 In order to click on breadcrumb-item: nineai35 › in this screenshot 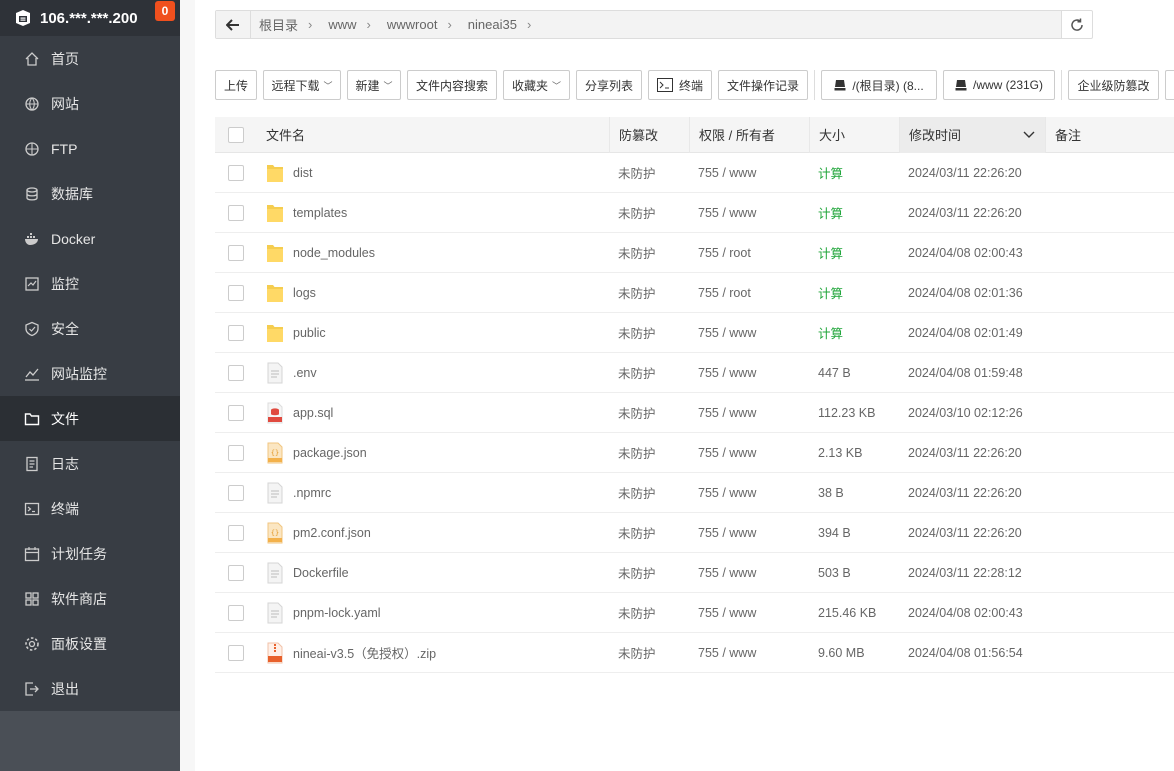, I will do `click(500, 24)`.